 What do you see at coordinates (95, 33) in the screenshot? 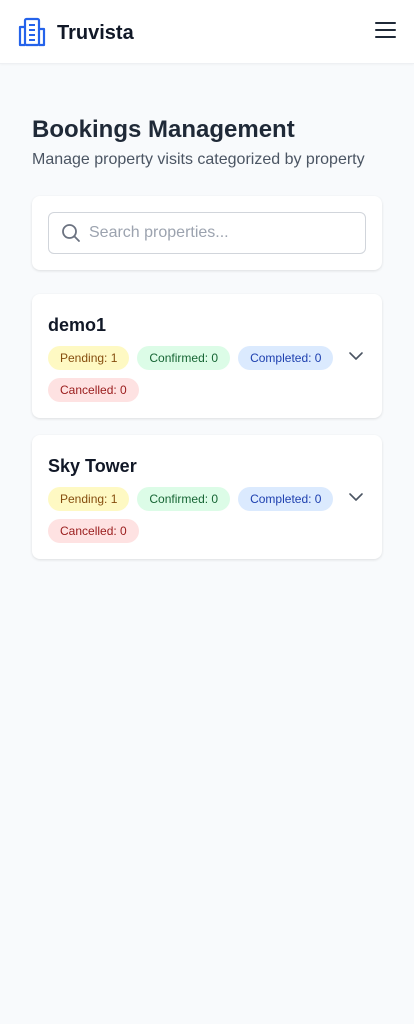
I see `brand-name: Truvista` at bounding box center [95, 33].